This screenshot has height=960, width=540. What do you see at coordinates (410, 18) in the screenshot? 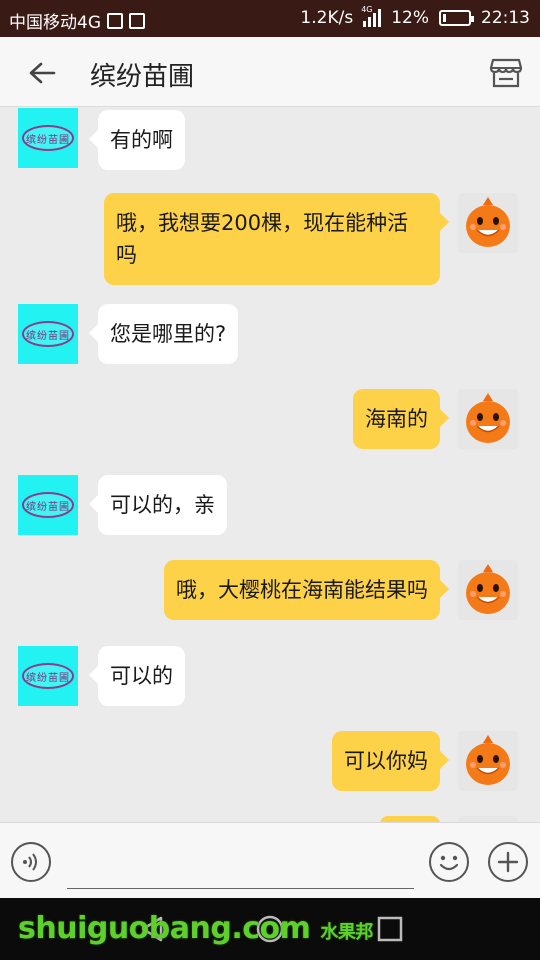
I see `battery-percent: 12%` at bounding box center [410, 18].